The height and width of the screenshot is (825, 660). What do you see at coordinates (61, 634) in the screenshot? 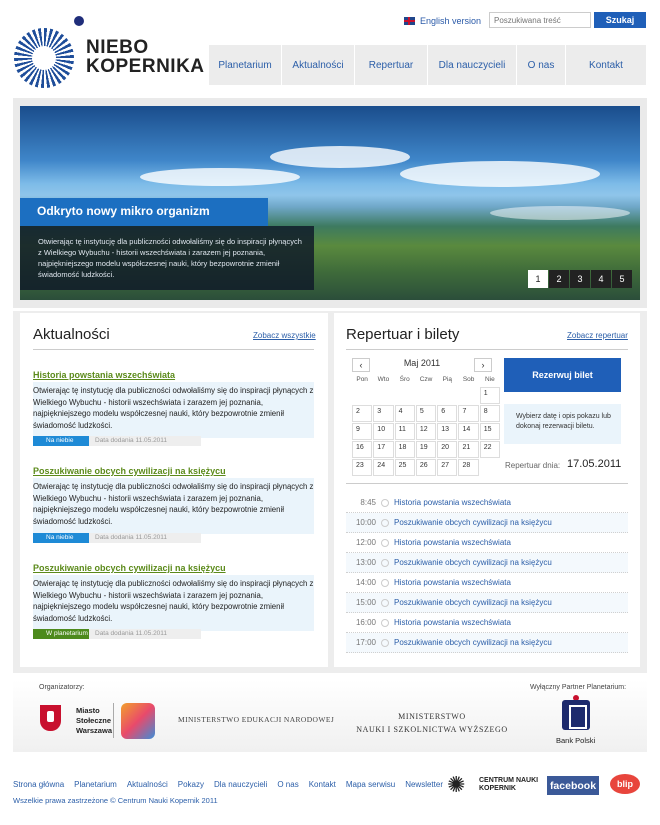
I see `news-item-tag: W planetarium` at bounding box center [61, 634].